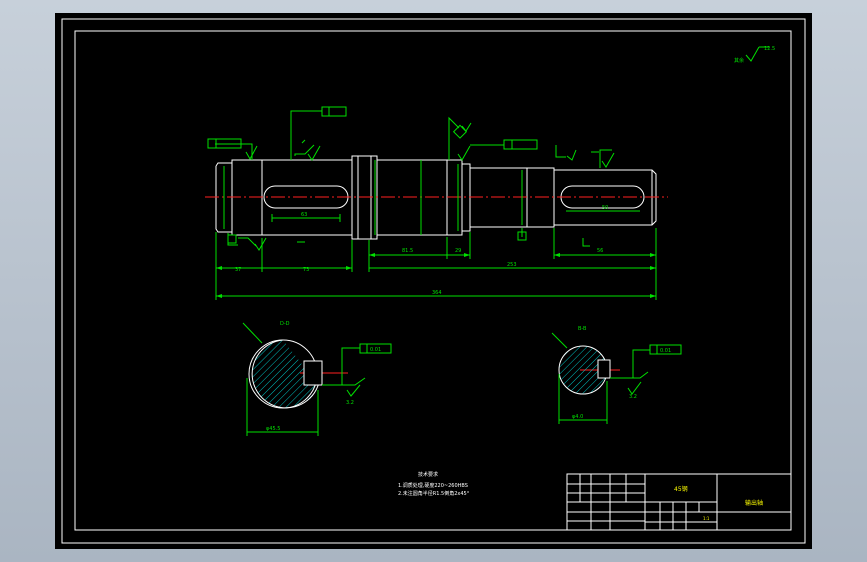 Image resolution: width=867 pixels, height=562 pixels. Describe the element at coordinates (304, 215) in the screenshot. I see `dim-63: 63` at that location.